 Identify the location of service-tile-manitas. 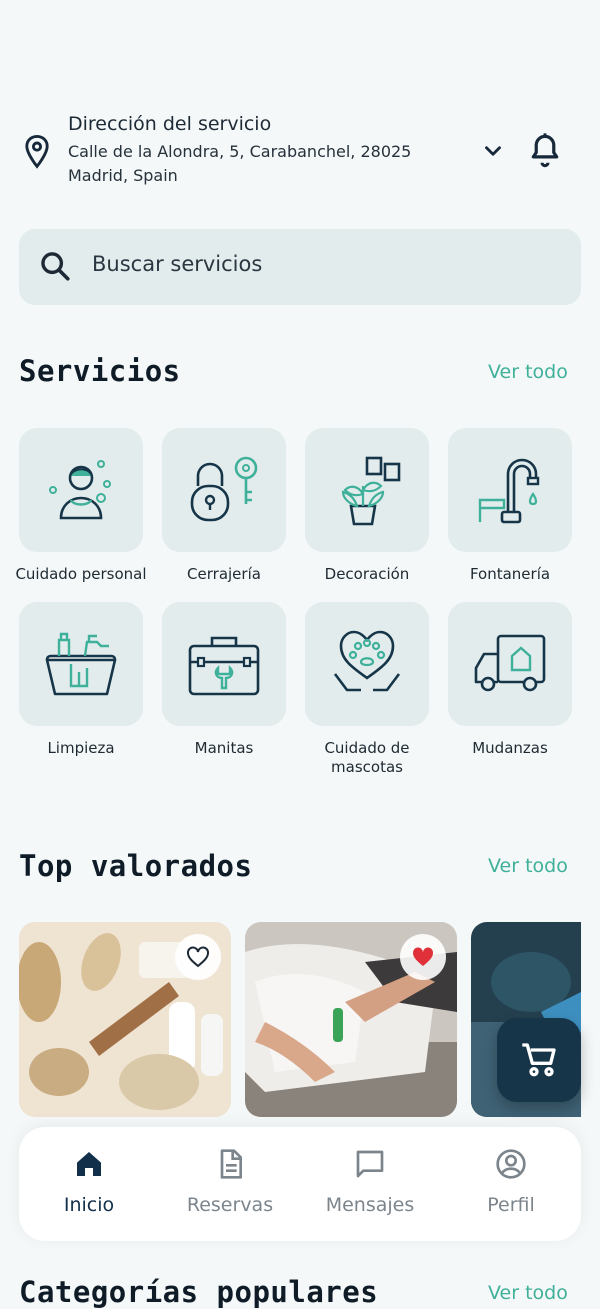
(224, 664).